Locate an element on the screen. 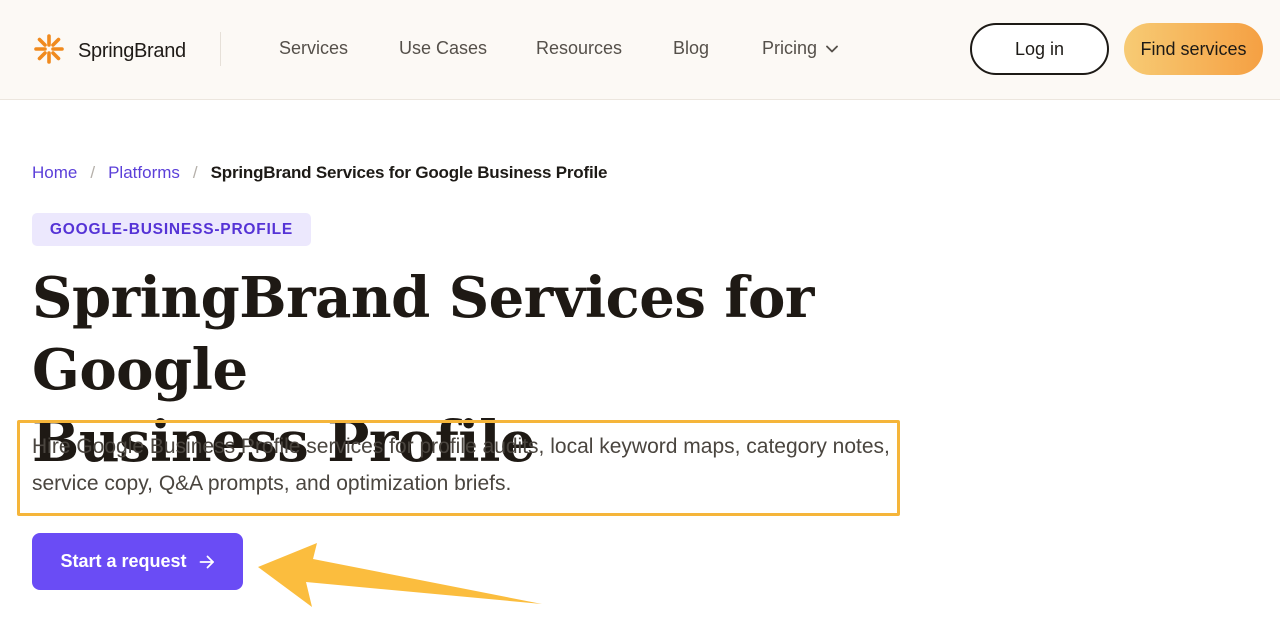  nav-resources: Resources is located at coordinates (579, 48).